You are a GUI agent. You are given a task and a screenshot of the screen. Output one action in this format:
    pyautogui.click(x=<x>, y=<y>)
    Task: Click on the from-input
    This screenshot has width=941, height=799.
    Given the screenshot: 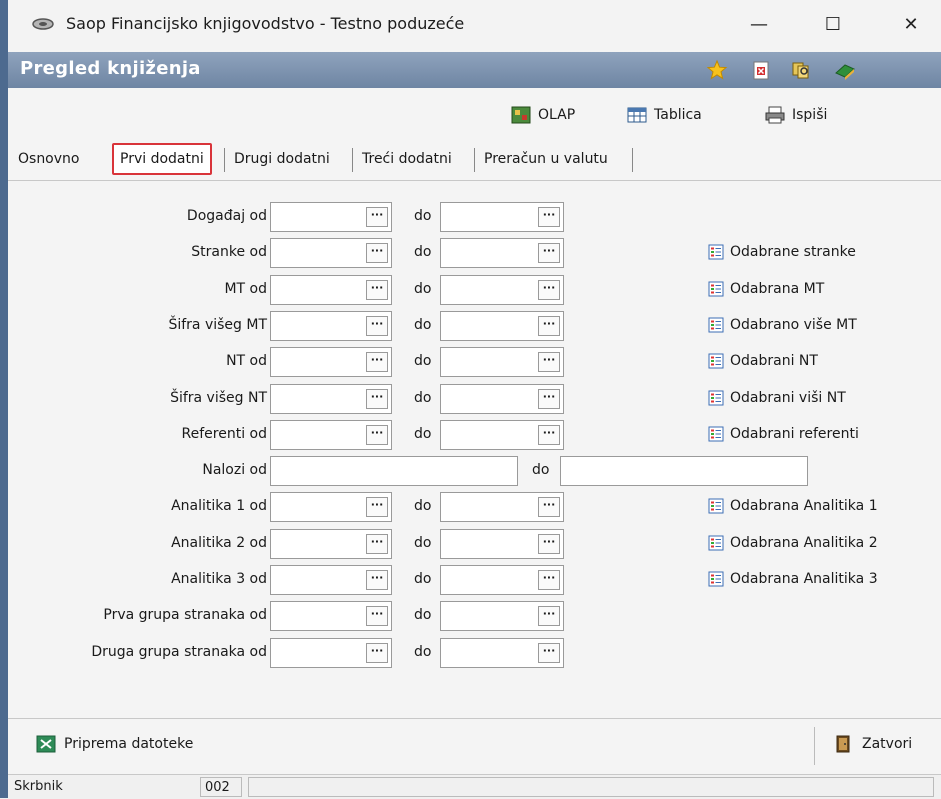 What is the action you would take?
    pyautogui.click(x=394, y=471)
    